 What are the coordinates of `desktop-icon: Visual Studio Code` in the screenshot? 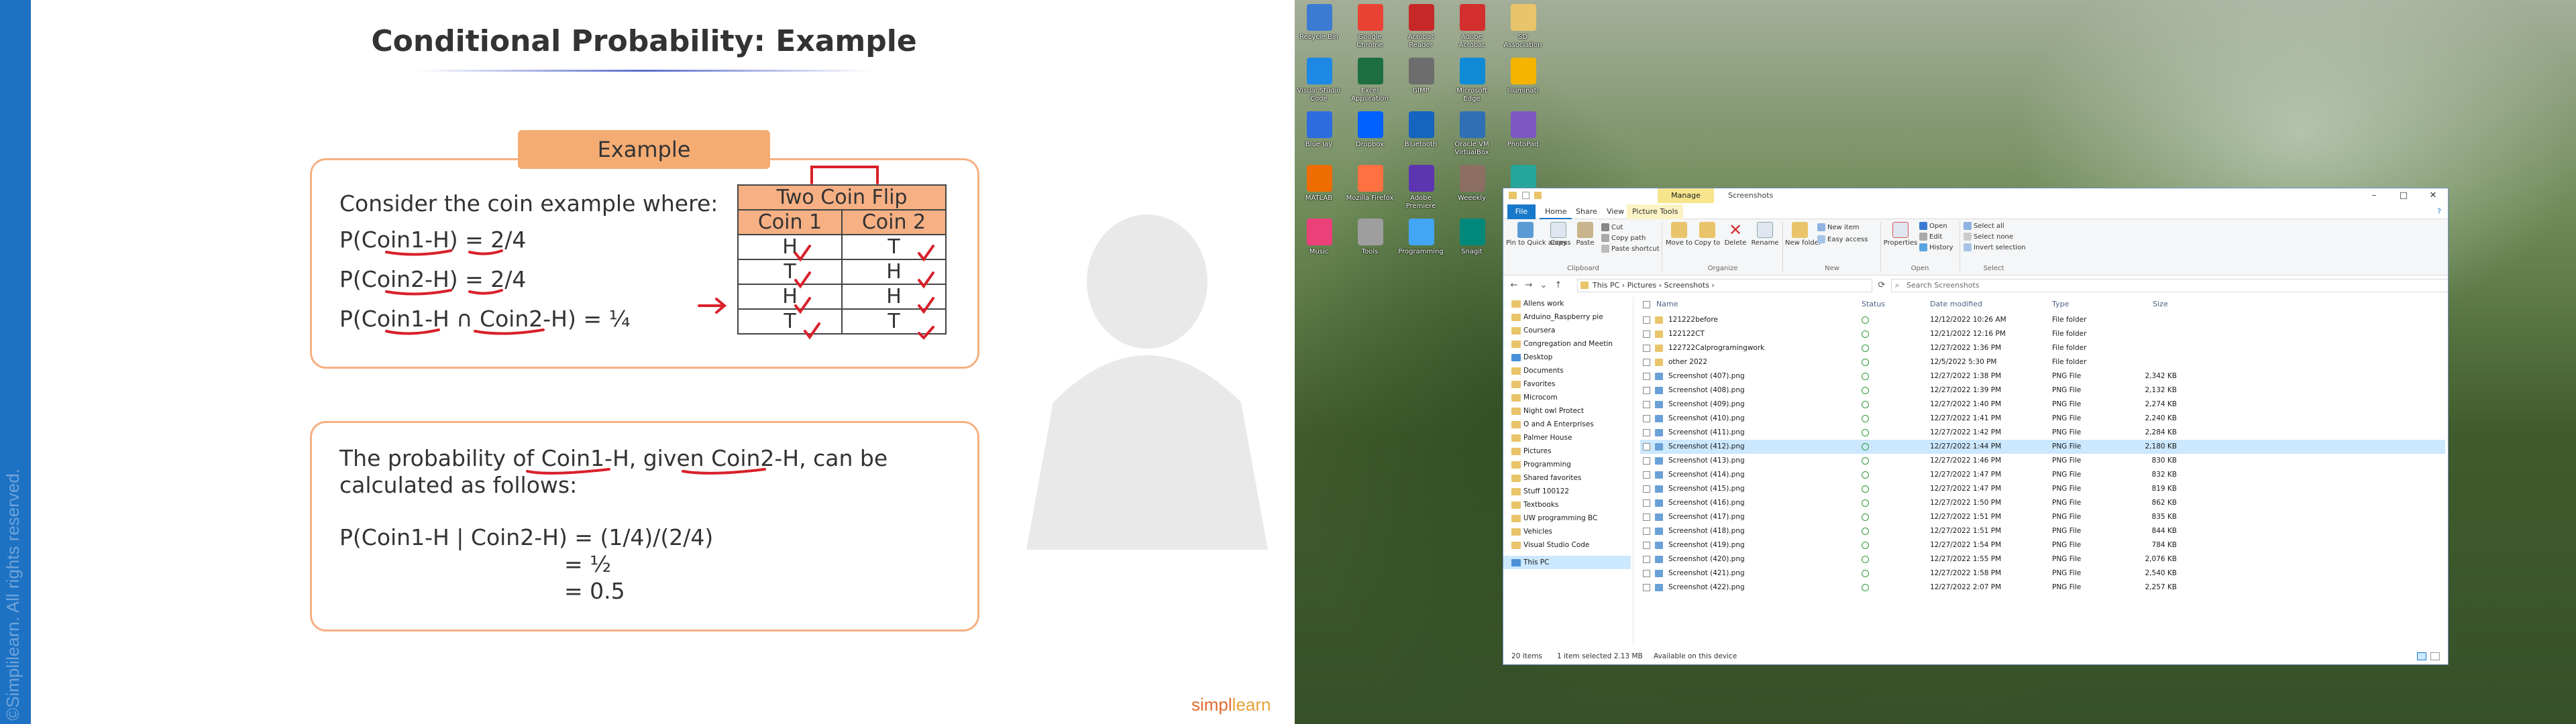 It's located at (1319, 83).